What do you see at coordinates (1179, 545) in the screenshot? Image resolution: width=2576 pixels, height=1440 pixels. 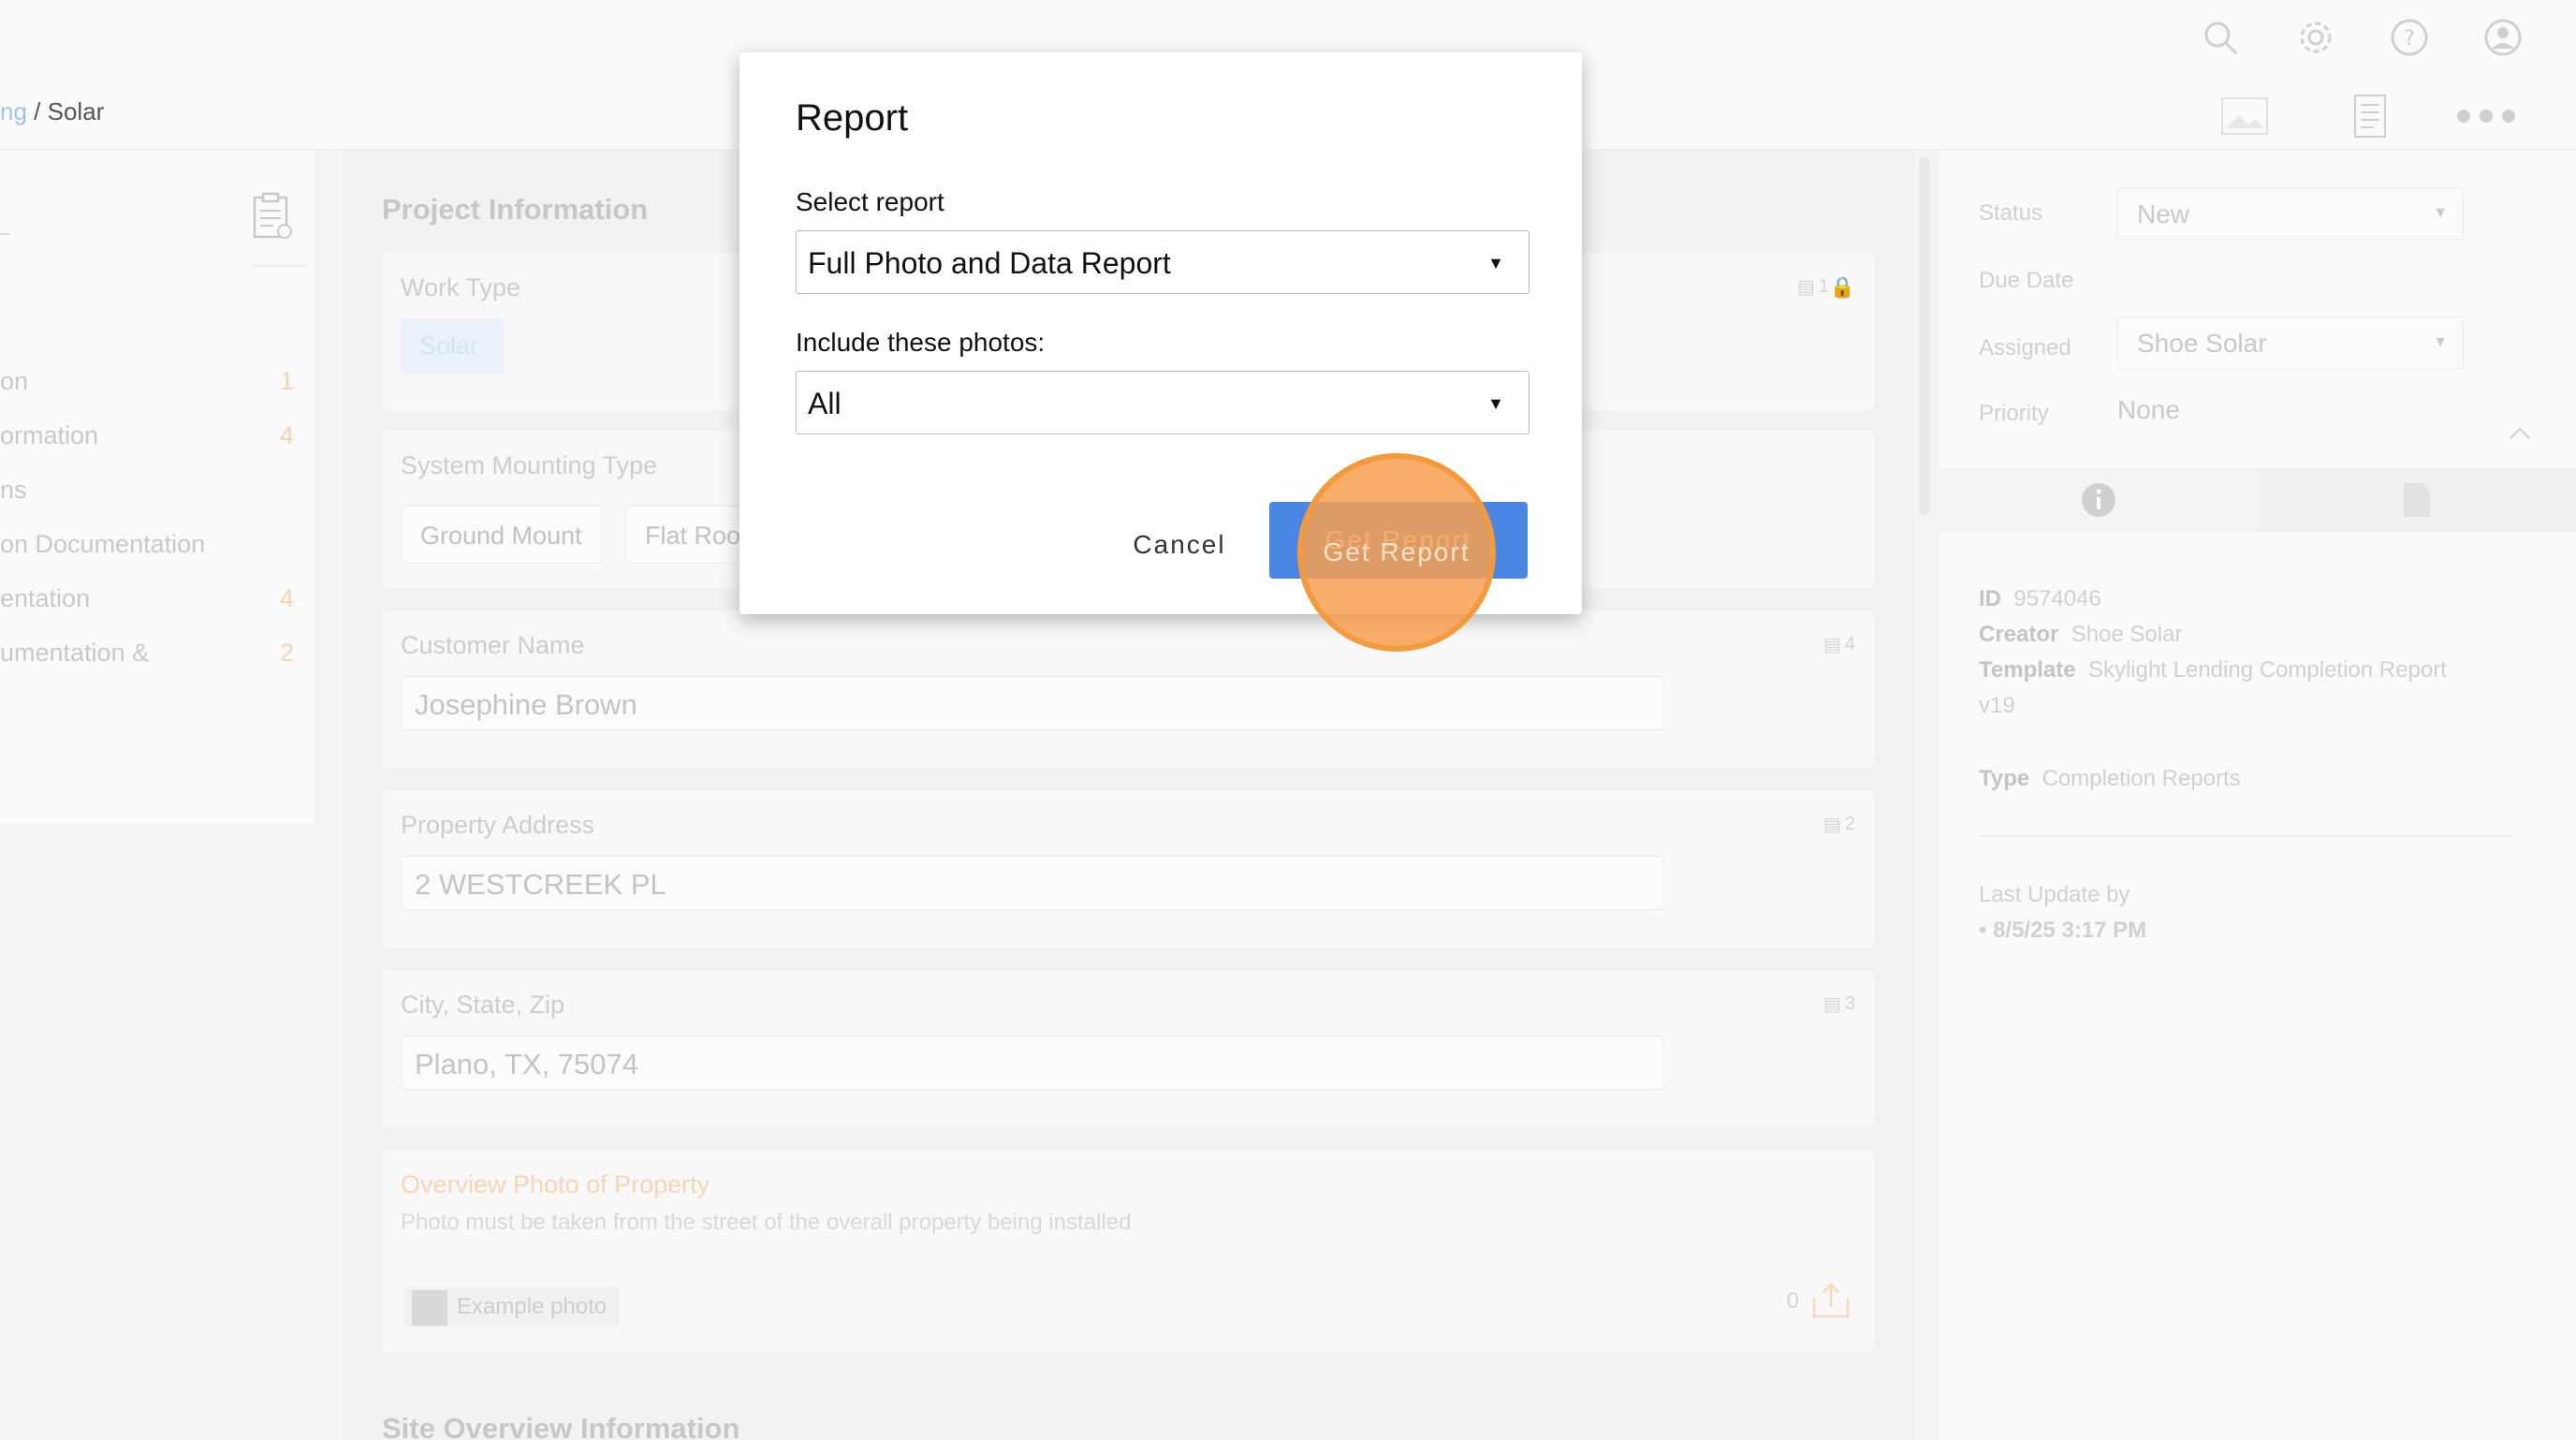 I see `cancel-button: Cancel` at bounding box center [1179, 545].